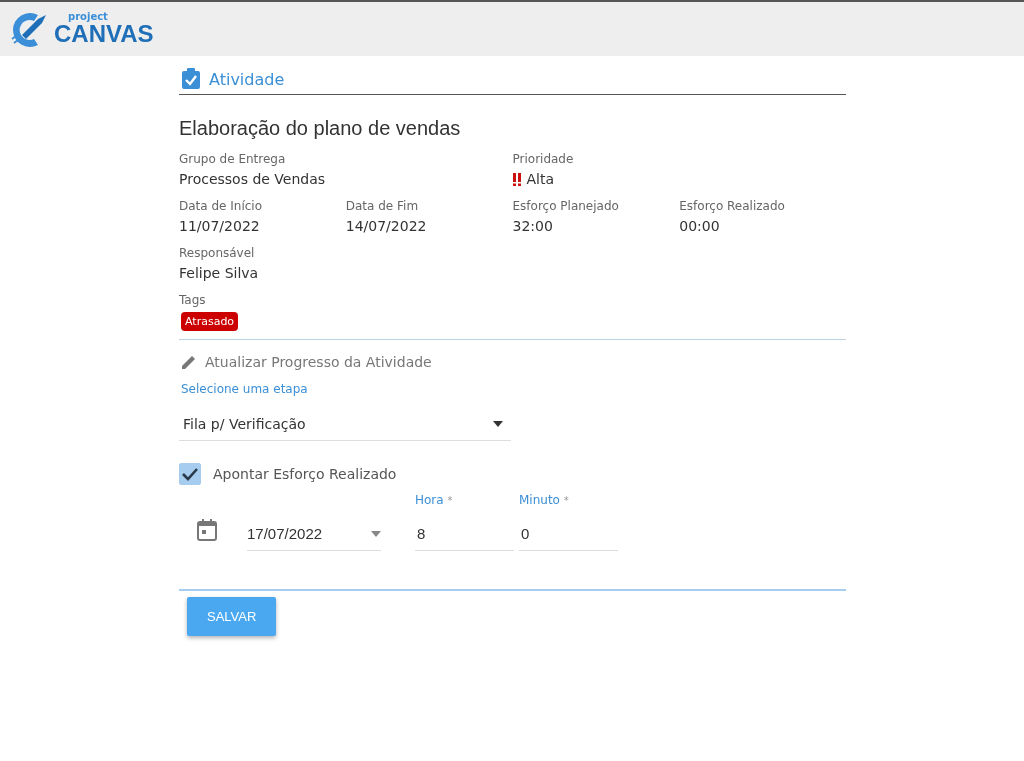 The width and height of the screenshot is (1024, 761). What do you see at coordinates (320, 128) in the screenshot?
I see `activity-title: Elaboração do plano de vendas` at bounding box center [320, 128].